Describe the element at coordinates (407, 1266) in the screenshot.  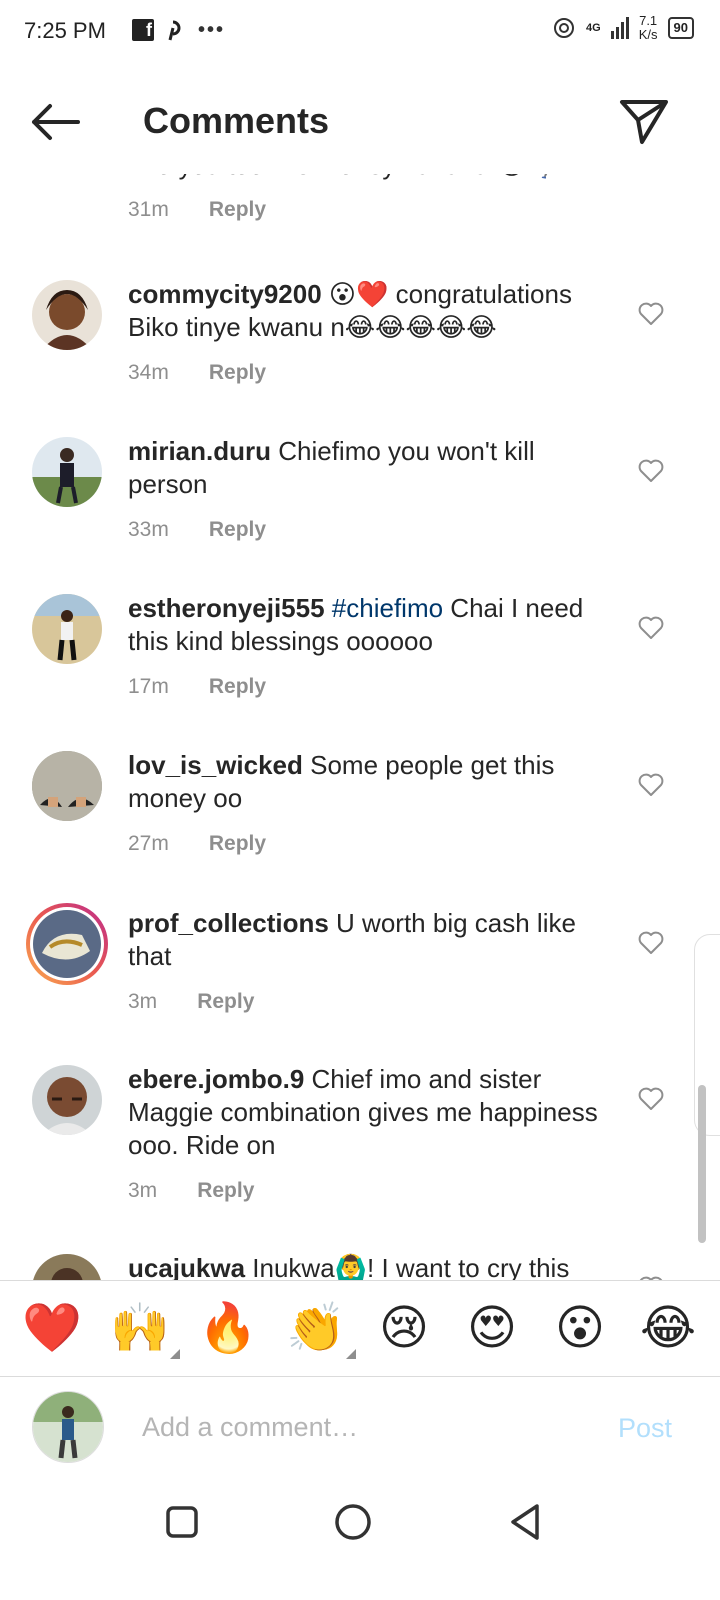
I see `comment-text: Inukwa🙆‍♂️! I want to cry this` at that location.